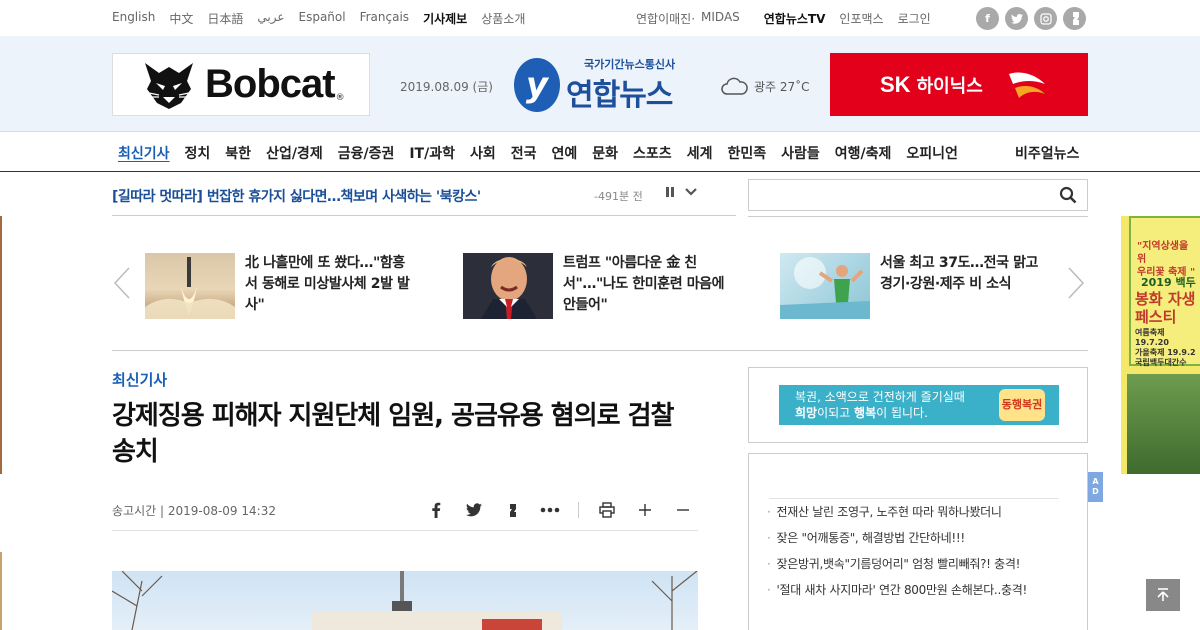 The image size is (1200, 630). What do you see at coordinates (605, 153) in the screenshot?
I see `nav-item-culture: 문화` at bounding box center [605, 153].